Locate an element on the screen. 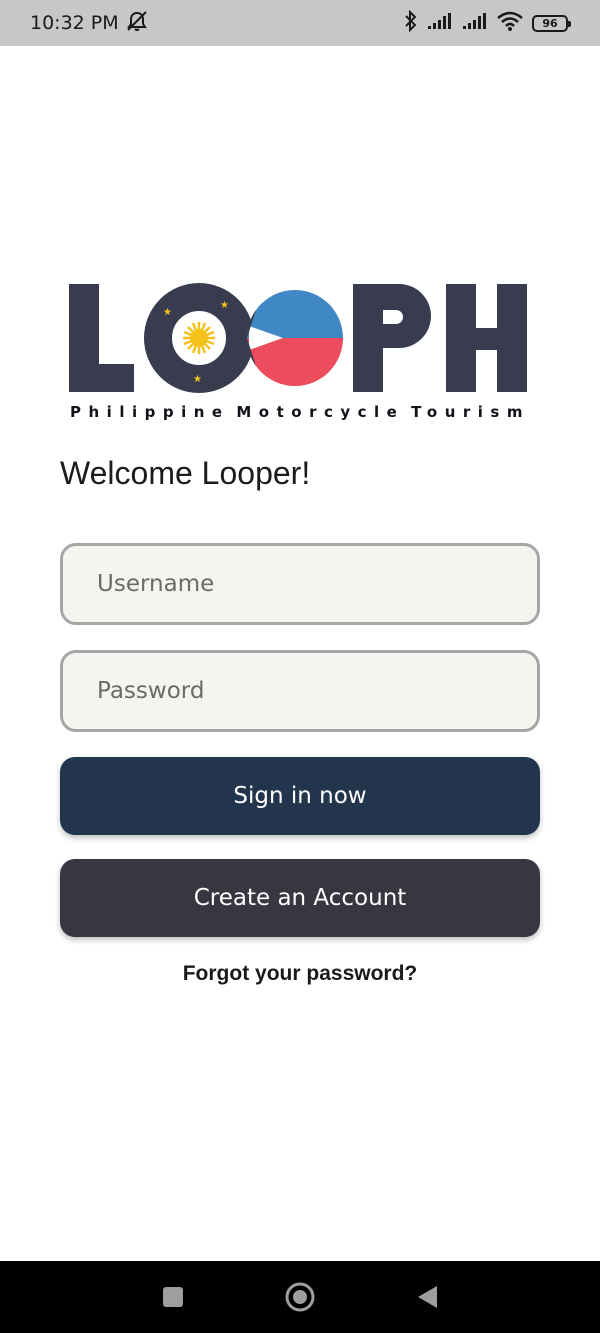 This screenshot has width=600, height=1333. username-input is located at coordinates (300, 584).